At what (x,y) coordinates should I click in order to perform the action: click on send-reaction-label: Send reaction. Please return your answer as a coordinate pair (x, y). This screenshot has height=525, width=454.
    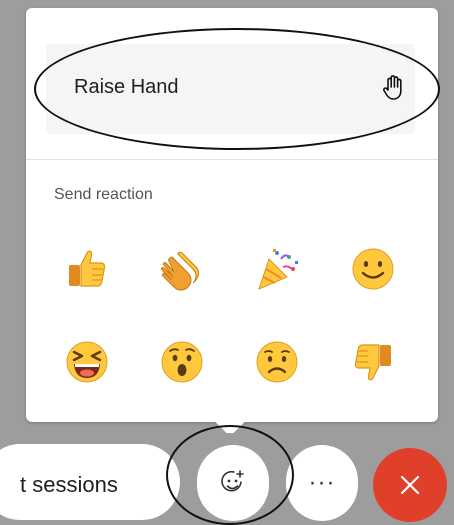
    Looking at the image, I should click on (103, 194).